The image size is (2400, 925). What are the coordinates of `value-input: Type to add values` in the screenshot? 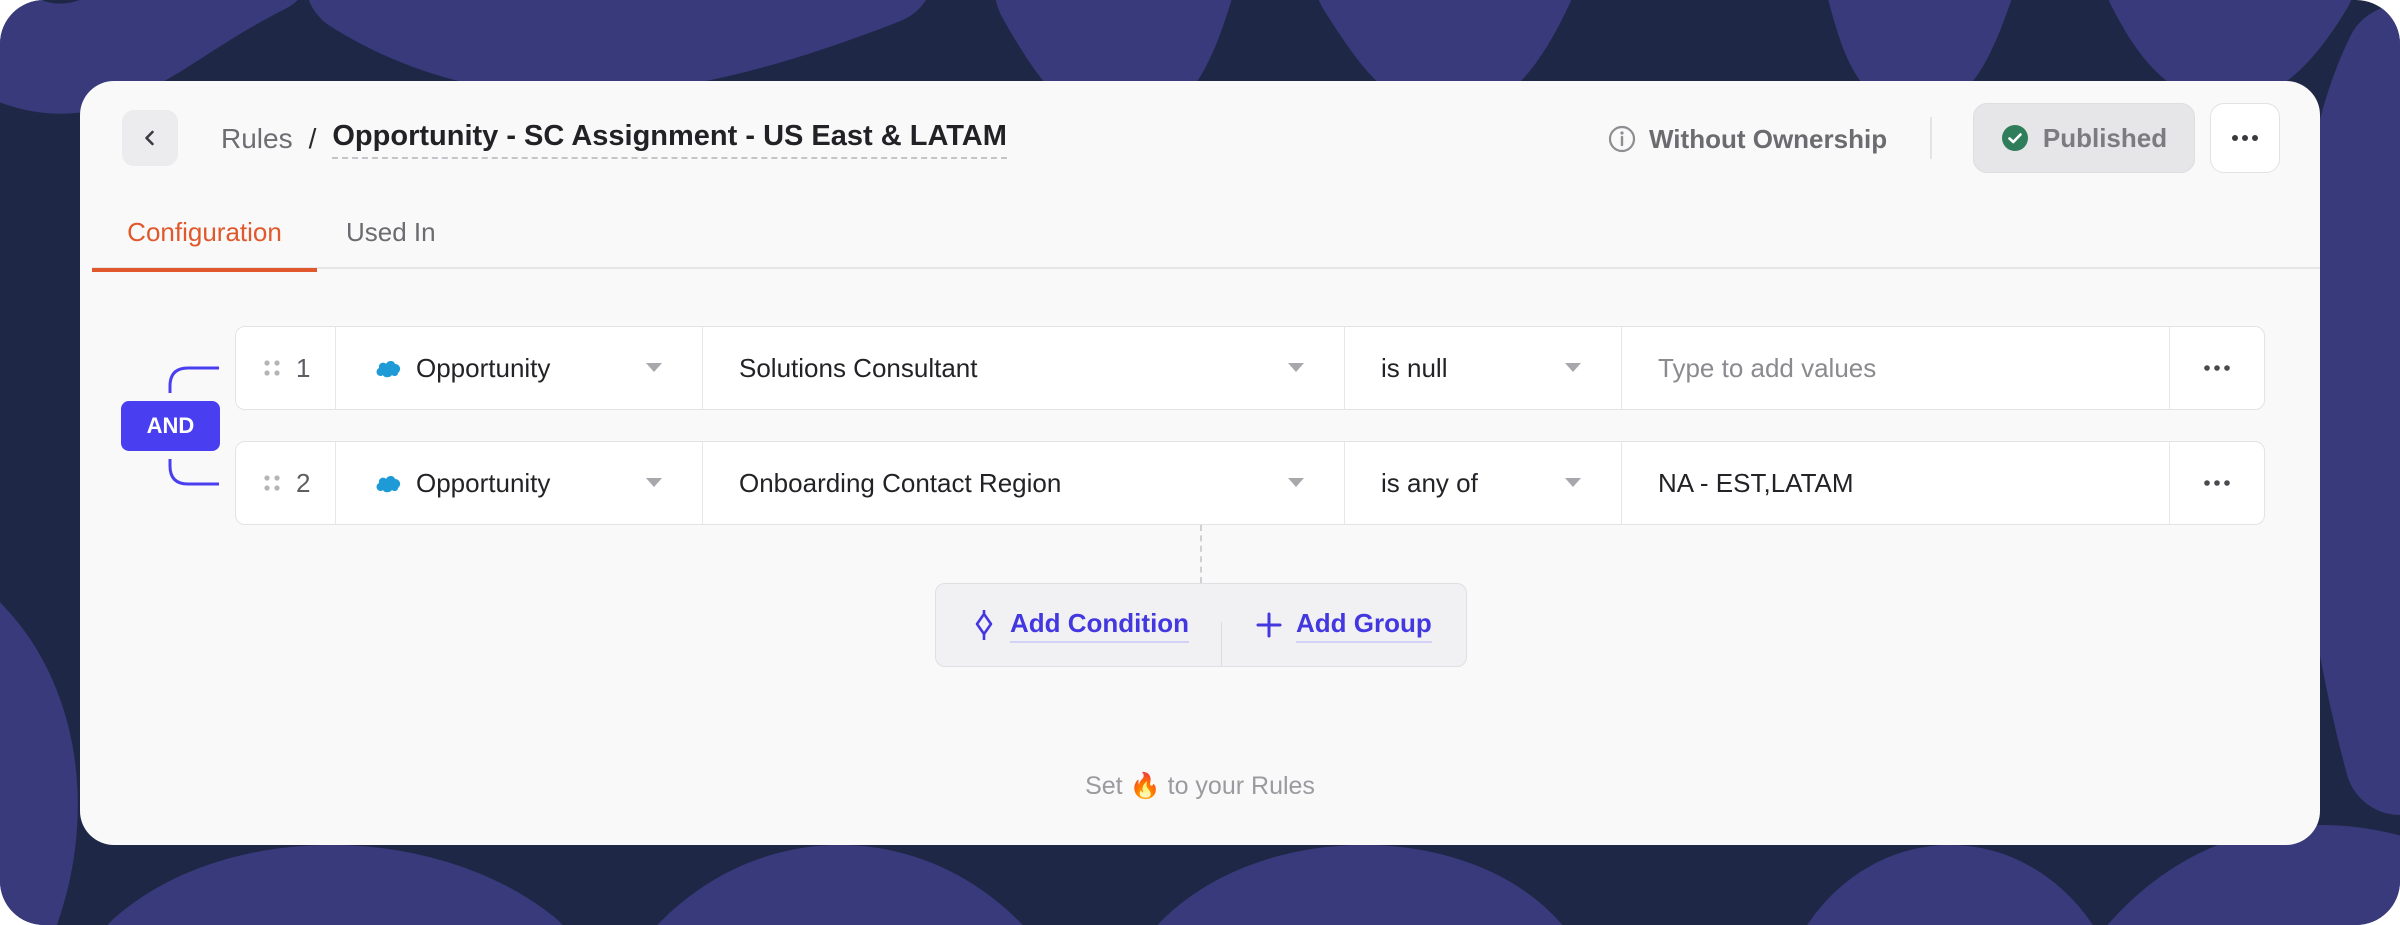 It's located at (1895, 368).